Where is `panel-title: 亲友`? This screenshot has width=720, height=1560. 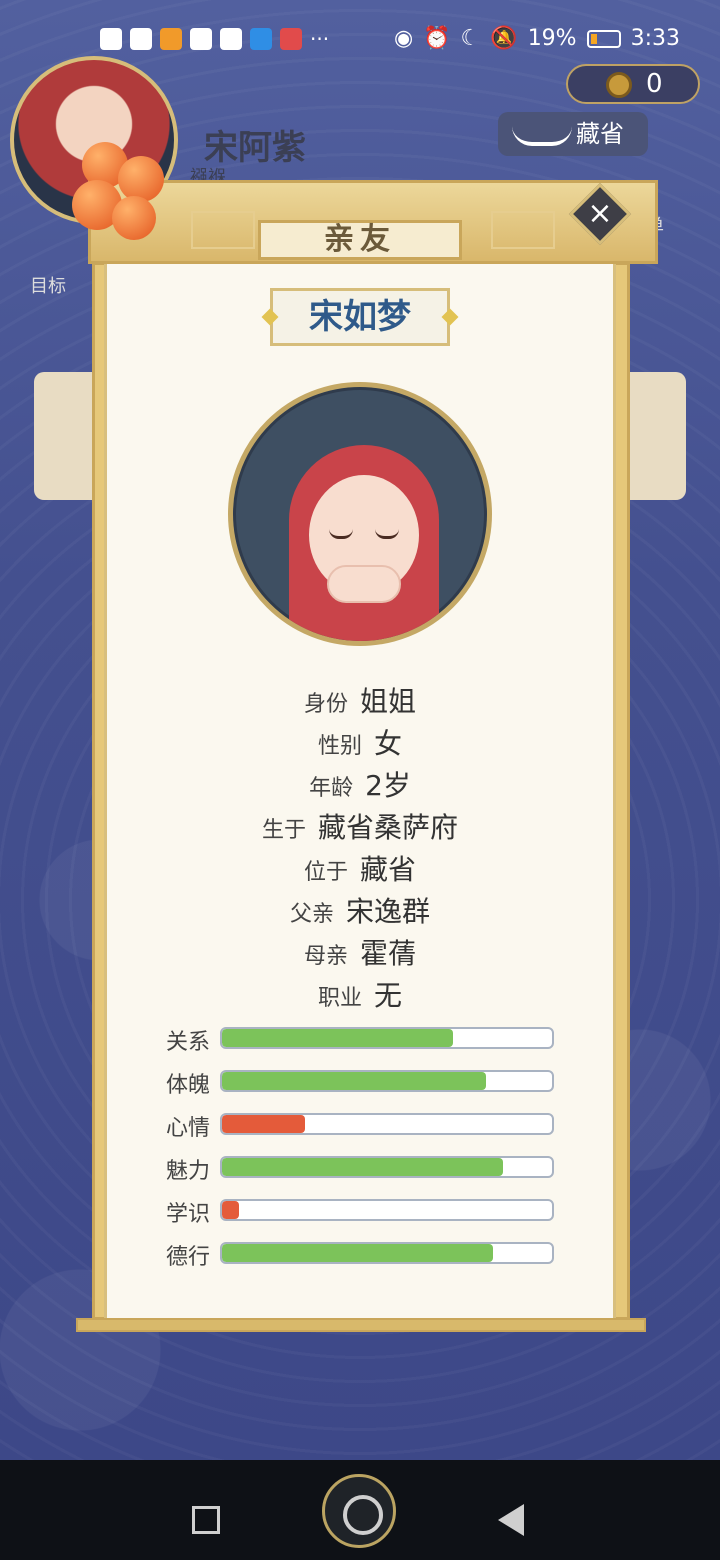
panel-title: 亲友 is located at coordinates (360, 240).